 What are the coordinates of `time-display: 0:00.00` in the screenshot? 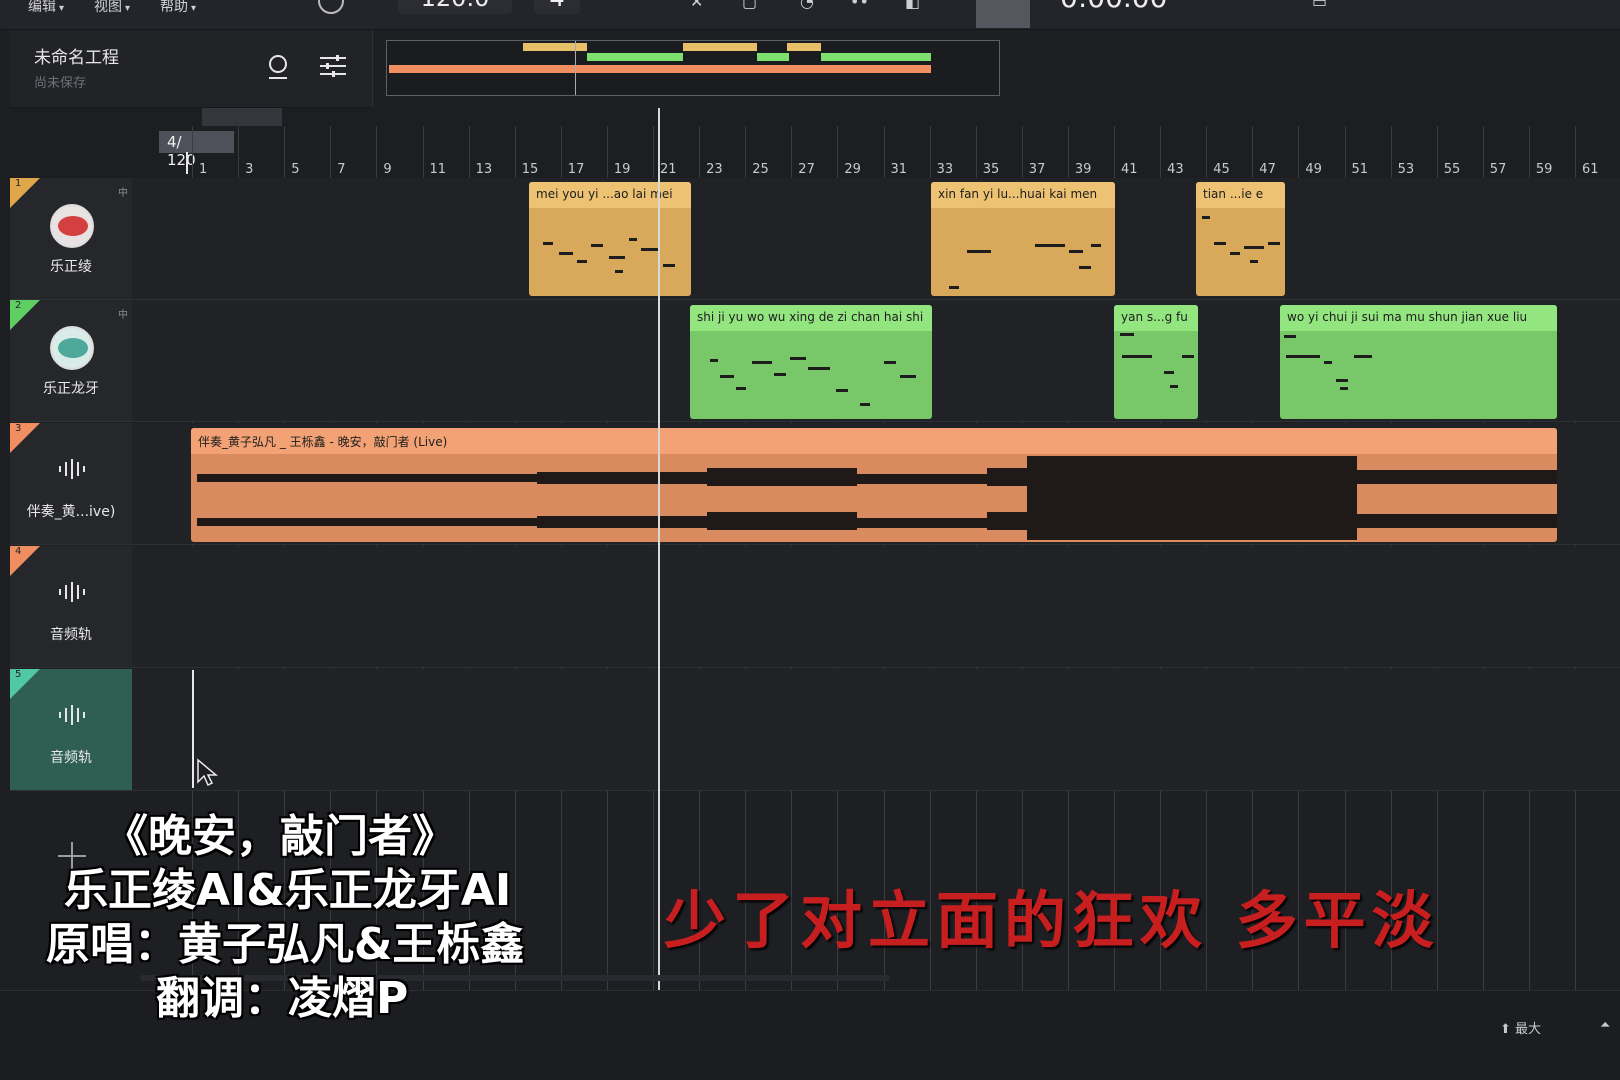 It's located at (1152, 7).